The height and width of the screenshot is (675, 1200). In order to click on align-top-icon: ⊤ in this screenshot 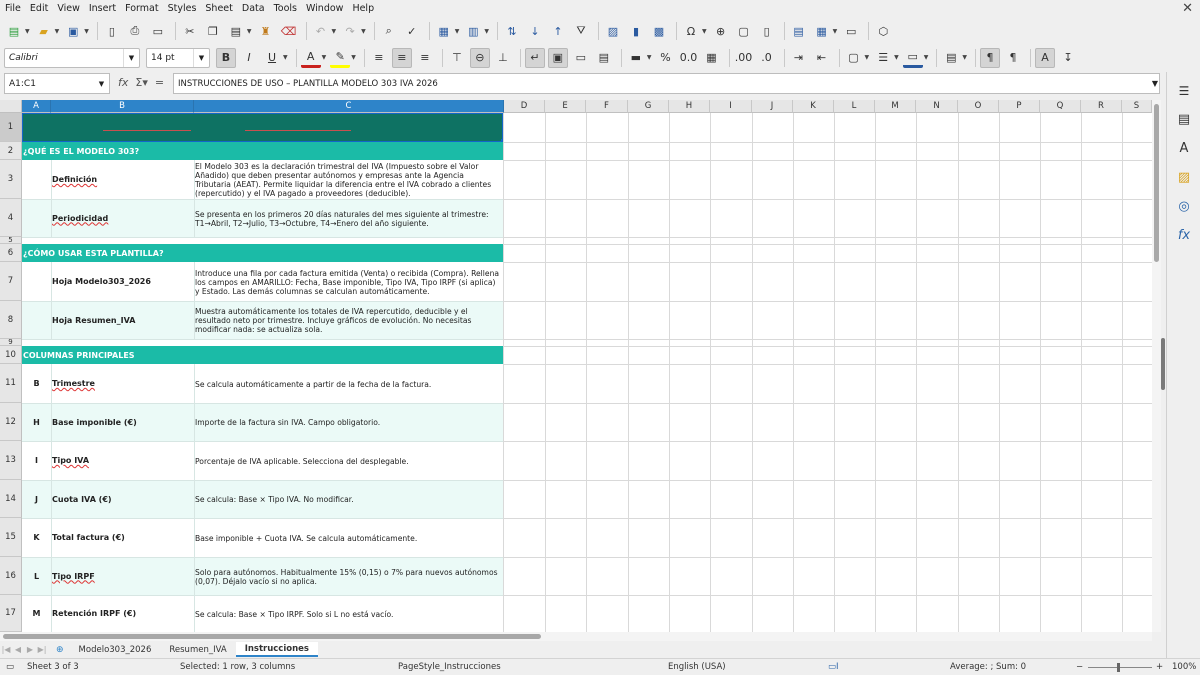, I will do `click(457, 58)`.